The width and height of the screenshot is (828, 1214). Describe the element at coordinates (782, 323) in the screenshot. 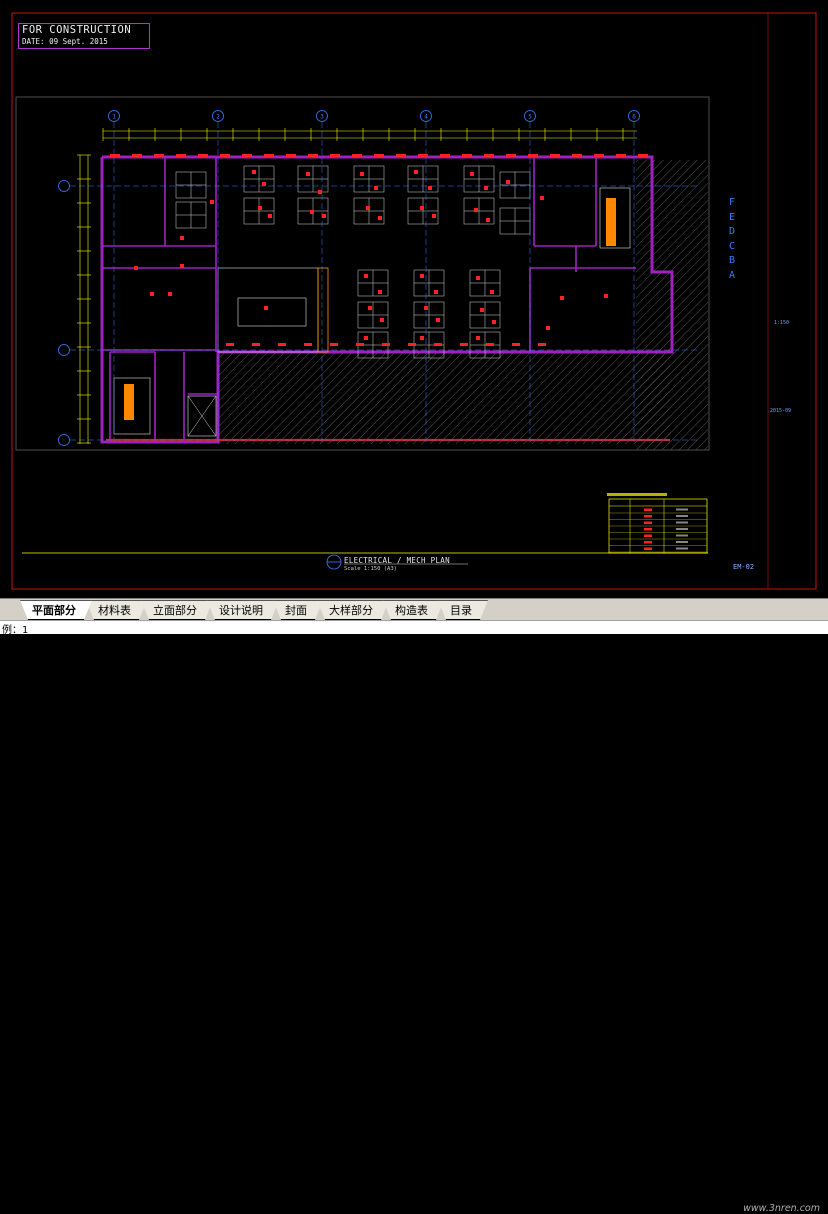

I see `side-note-scale: 1:150` at that location.